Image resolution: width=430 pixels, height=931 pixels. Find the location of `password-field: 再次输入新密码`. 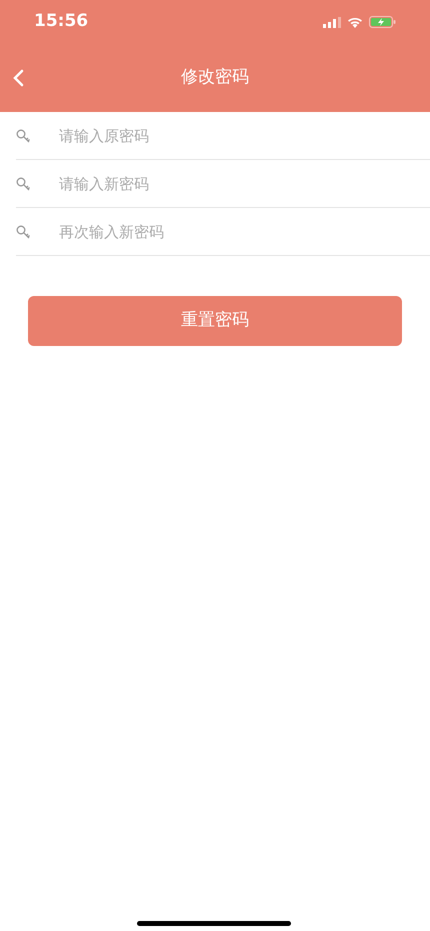

password-field: 再次输入新密码 is located at coordinates (244, 231).